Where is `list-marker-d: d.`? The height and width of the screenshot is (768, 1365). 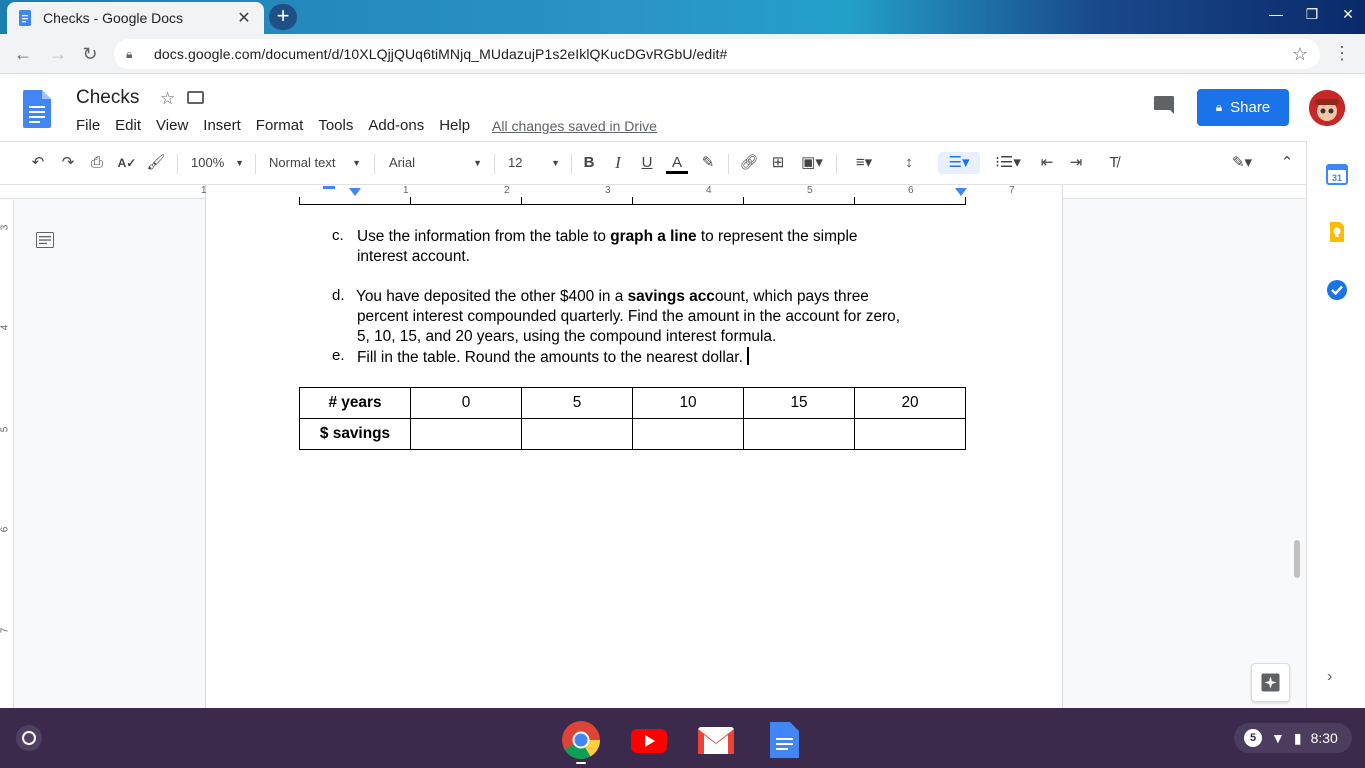 list-marker-d: d. is located at coordinates (338, 295).